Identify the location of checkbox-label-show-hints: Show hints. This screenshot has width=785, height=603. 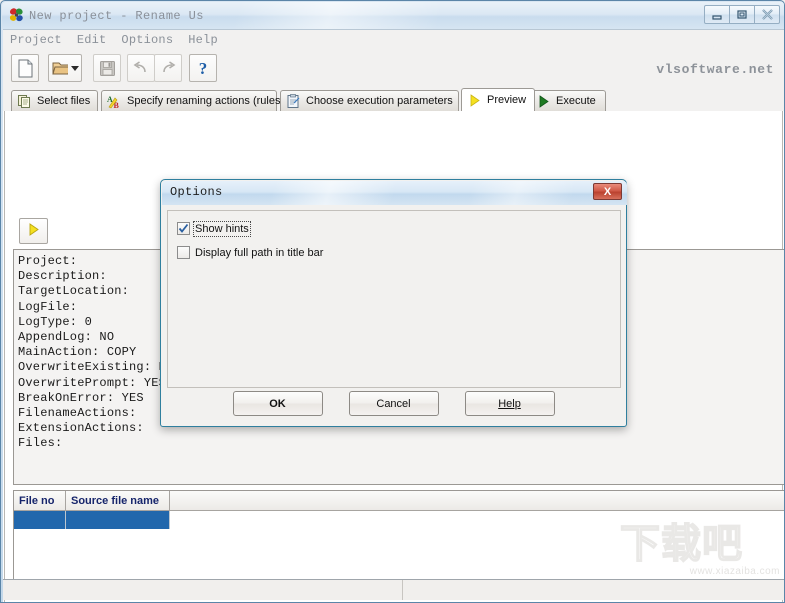
(222, 228).